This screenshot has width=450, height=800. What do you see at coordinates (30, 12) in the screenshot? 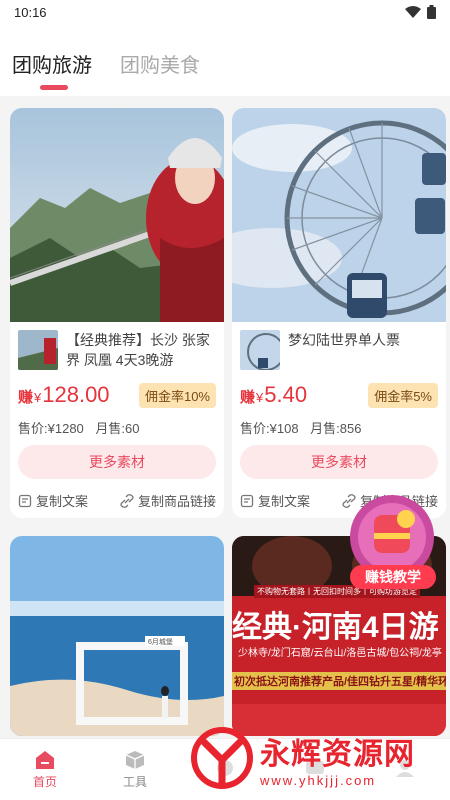
I see `status-time: 10:16` at bounding box center [30, 12].